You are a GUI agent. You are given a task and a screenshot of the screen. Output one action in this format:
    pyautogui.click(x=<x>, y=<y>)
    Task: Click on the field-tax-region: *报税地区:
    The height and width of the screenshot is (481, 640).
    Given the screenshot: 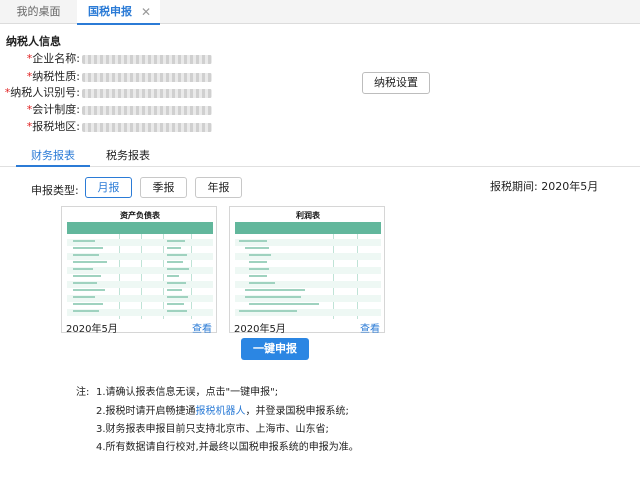 What is the action you would take?
    pyautogui.click(x=120, y=127)
    